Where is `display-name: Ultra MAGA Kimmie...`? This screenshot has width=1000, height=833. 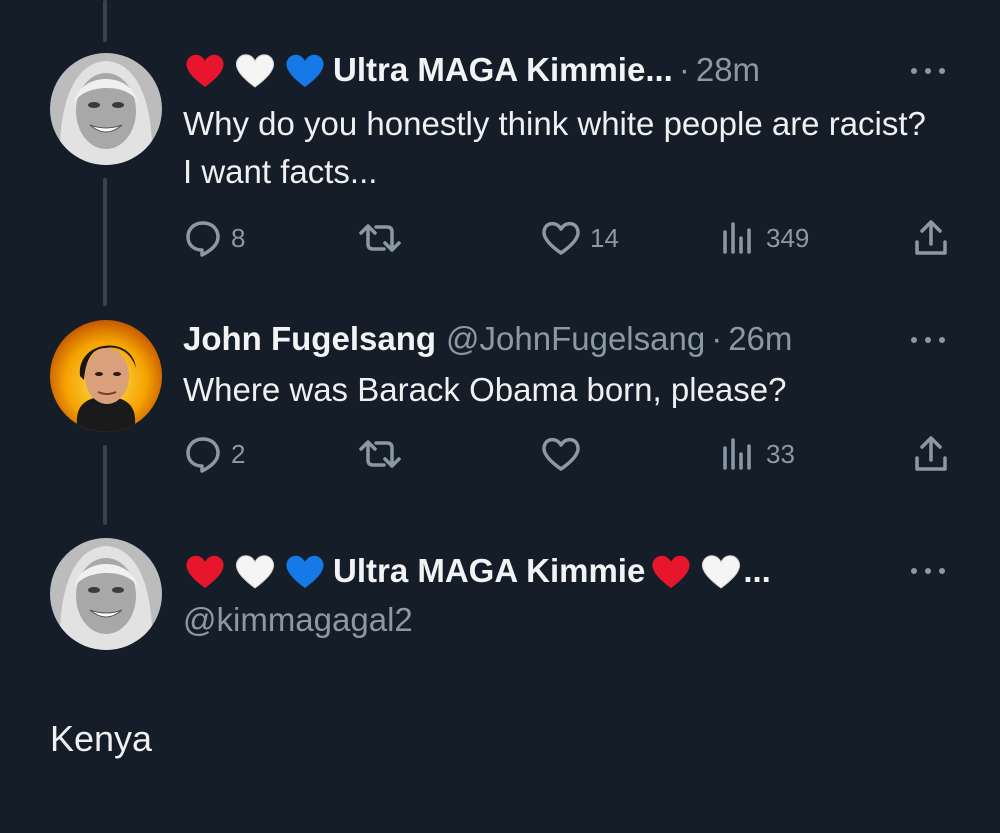
display-name: Ultra MAGA Kimmie... is located at coordinates (503, 70).